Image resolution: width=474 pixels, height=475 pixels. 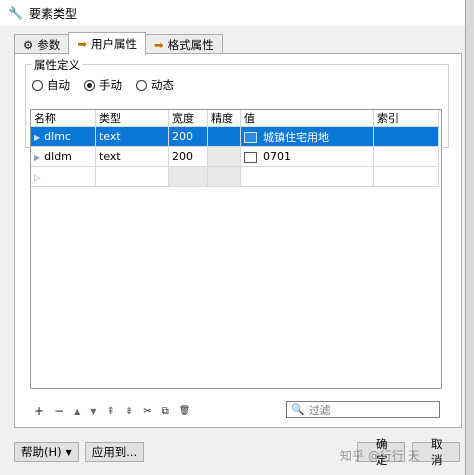 I want to click on copy-icon: ⧉, so click(x=165, y=411).